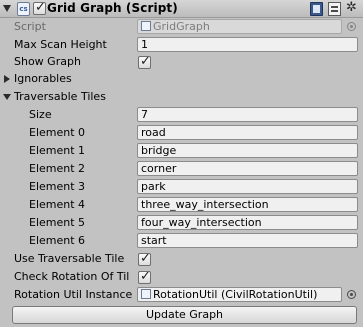 This screenshot has height=327, width=363. Describe the element at coordinates (7, 97) in the screenshot. I see `foldout-expanded-icon` at that location.